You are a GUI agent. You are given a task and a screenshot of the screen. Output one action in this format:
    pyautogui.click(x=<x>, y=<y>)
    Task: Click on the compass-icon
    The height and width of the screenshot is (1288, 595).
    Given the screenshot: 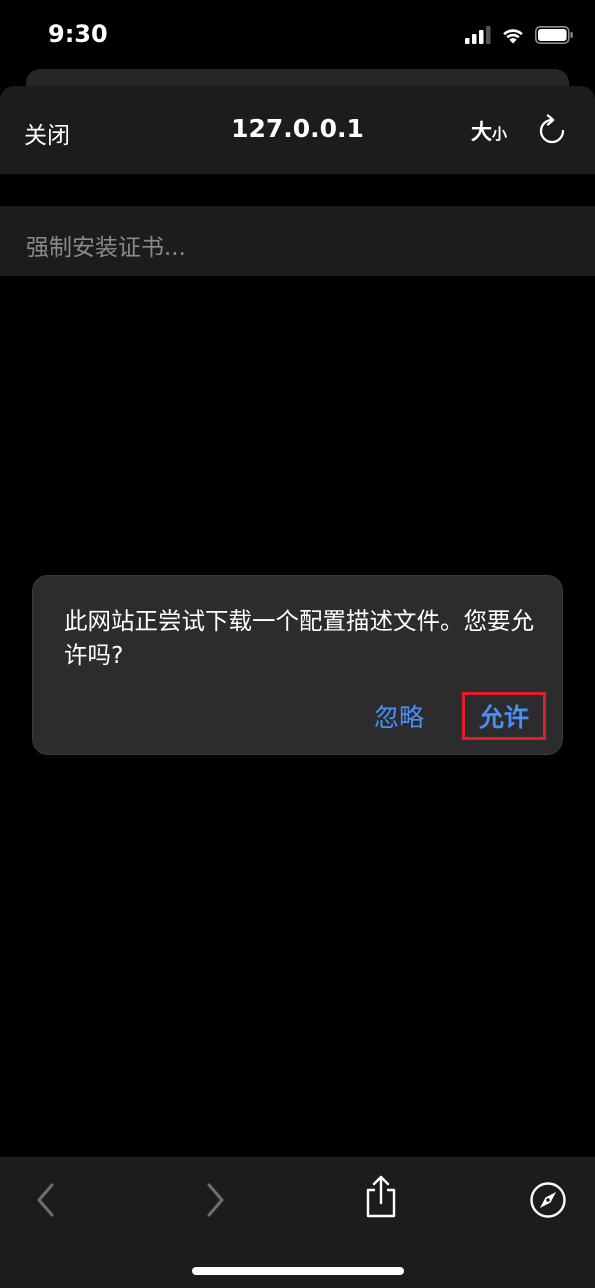 What is the action you would take?
    pyautogui.click(x=548, y=1200)
    